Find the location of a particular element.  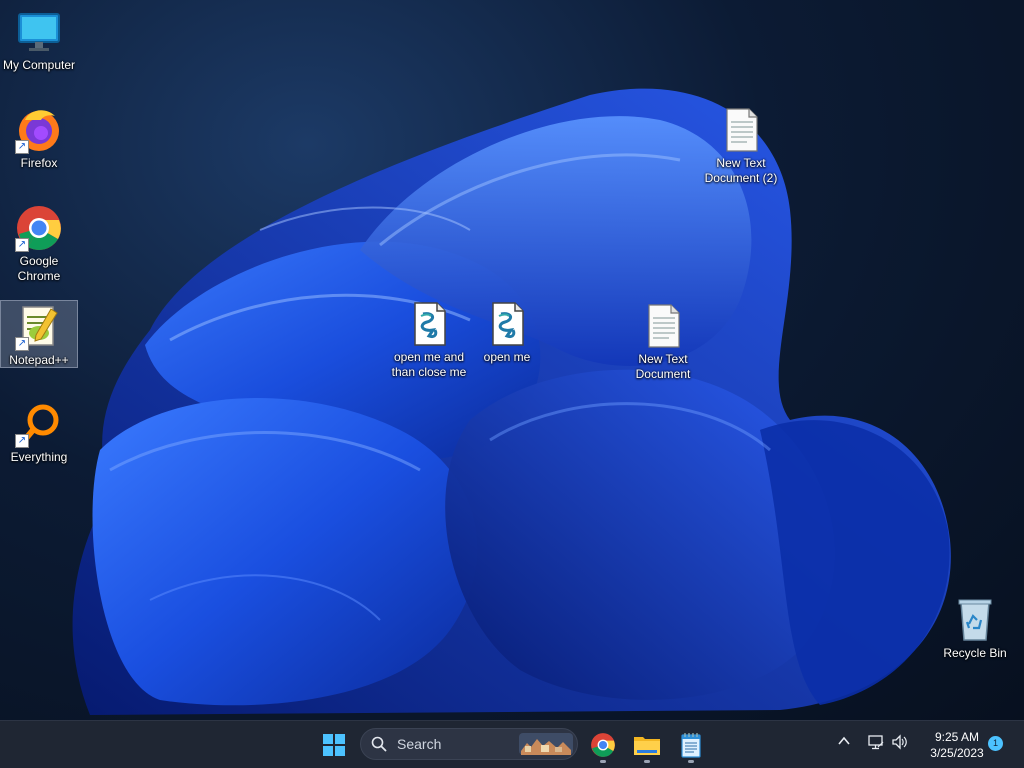

notepad-plus-plus-icon: ↗ is located at coordinates (39, 327).